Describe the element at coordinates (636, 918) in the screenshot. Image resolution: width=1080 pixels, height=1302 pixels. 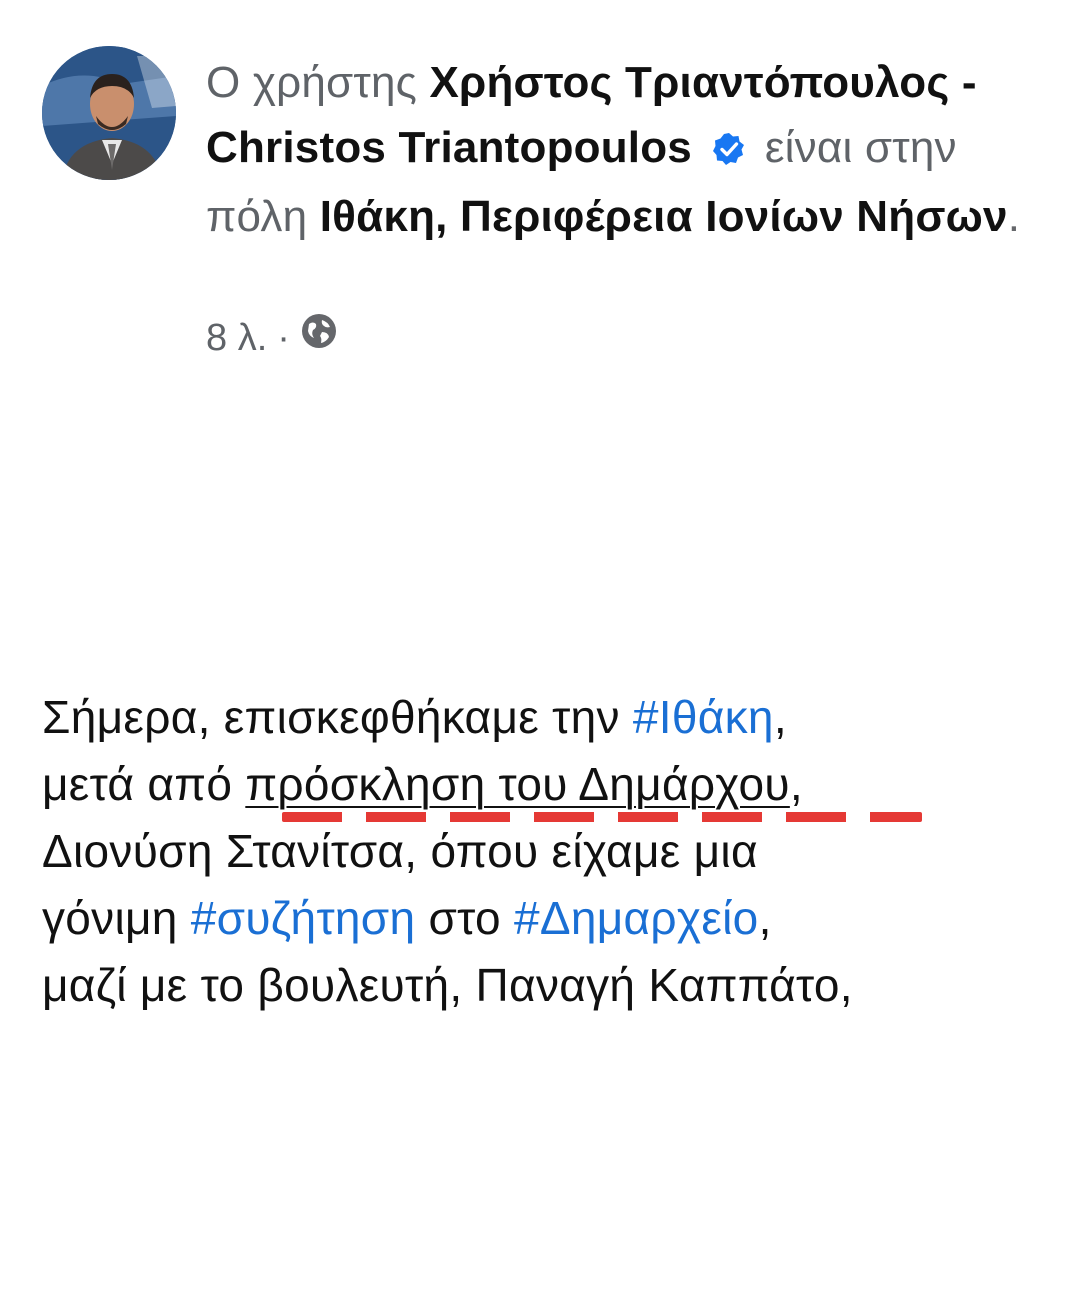
I see `hashtag-link-dimarxeio: #Δημαρχείο` at that location.